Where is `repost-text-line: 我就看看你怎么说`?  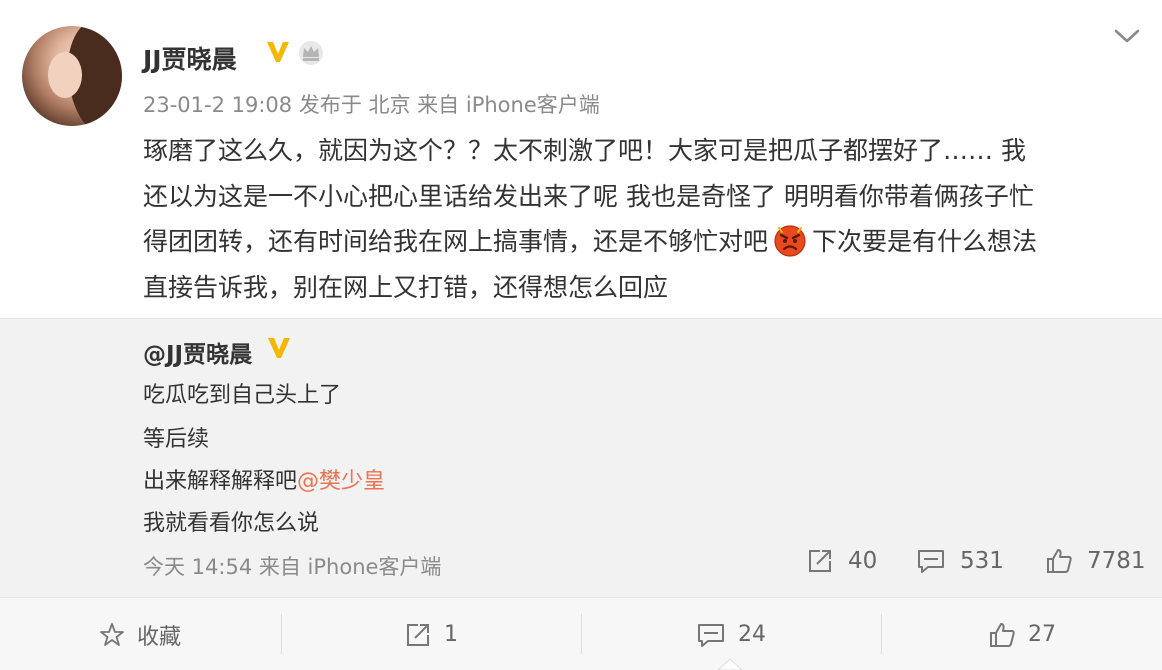 repost-text-line: 我就看看你怎么说 is located at coordinates (231, 523).